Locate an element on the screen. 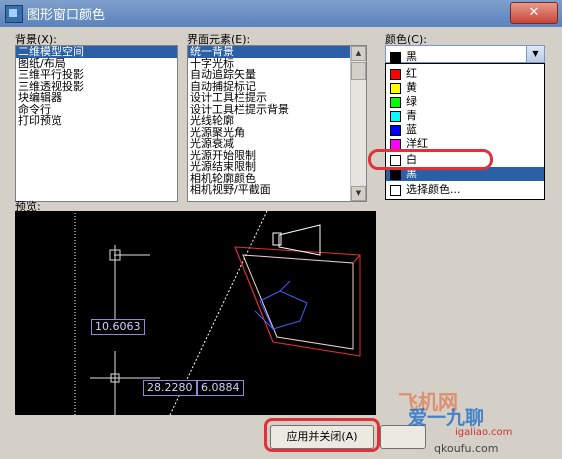 The width and height of the screenshot is (562, 459). light-frustum-red is located at coordinates (297, 301).